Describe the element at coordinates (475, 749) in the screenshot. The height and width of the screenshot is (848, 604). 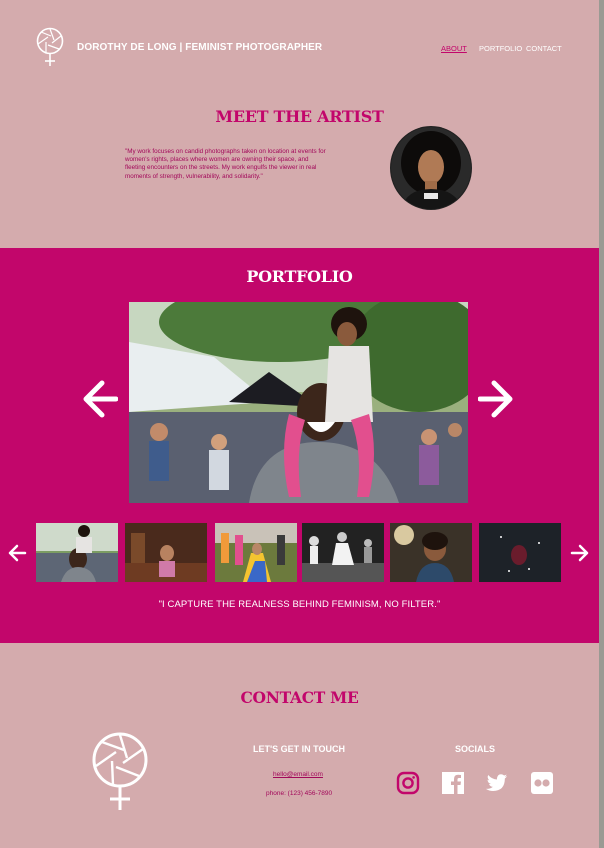
I see `socials-heading: SOCIALS` at that location.